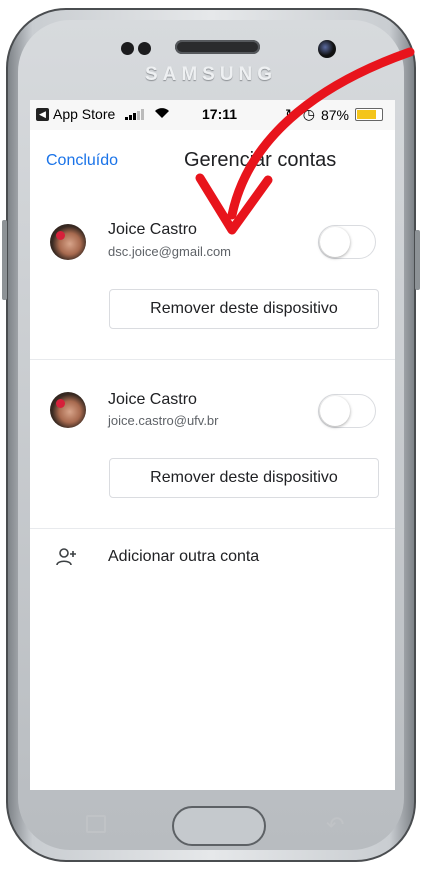 The height and width of the screenshot is (869, 422). What do you see at coordinates (211, 74) in the screenshot?
I see `brand-logo: SAMSUNG` at bounding box center [211, 74].